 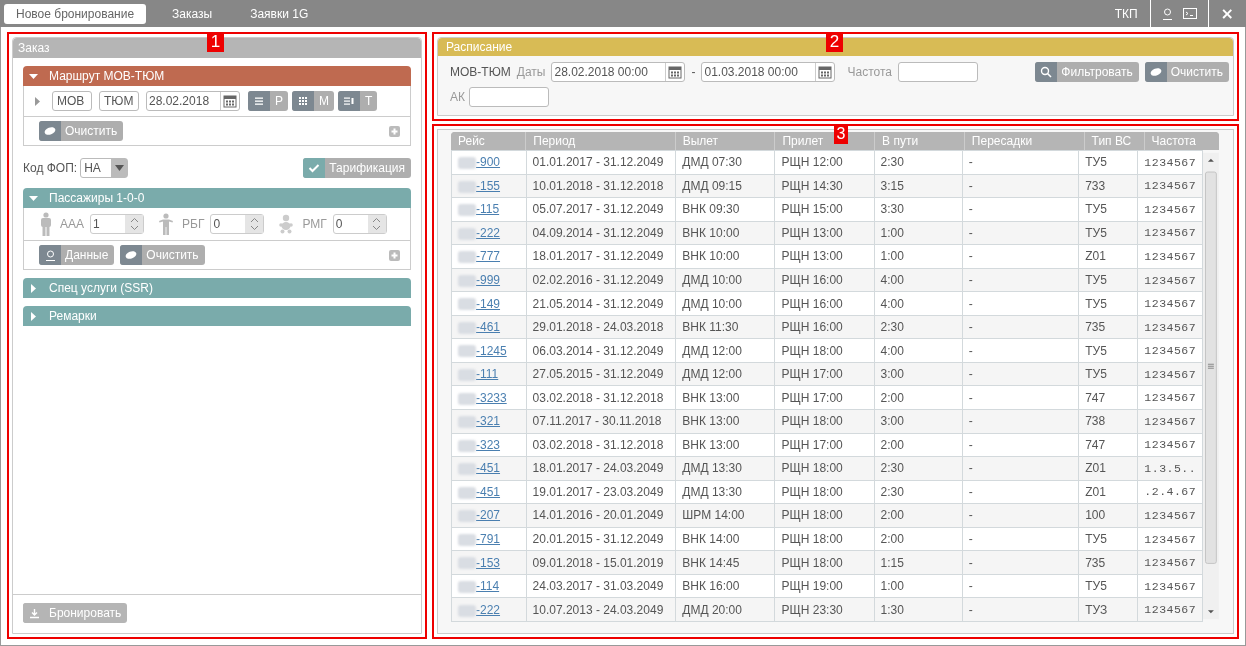 I want to click on flight-link: -791, so click(x=488, y=539).